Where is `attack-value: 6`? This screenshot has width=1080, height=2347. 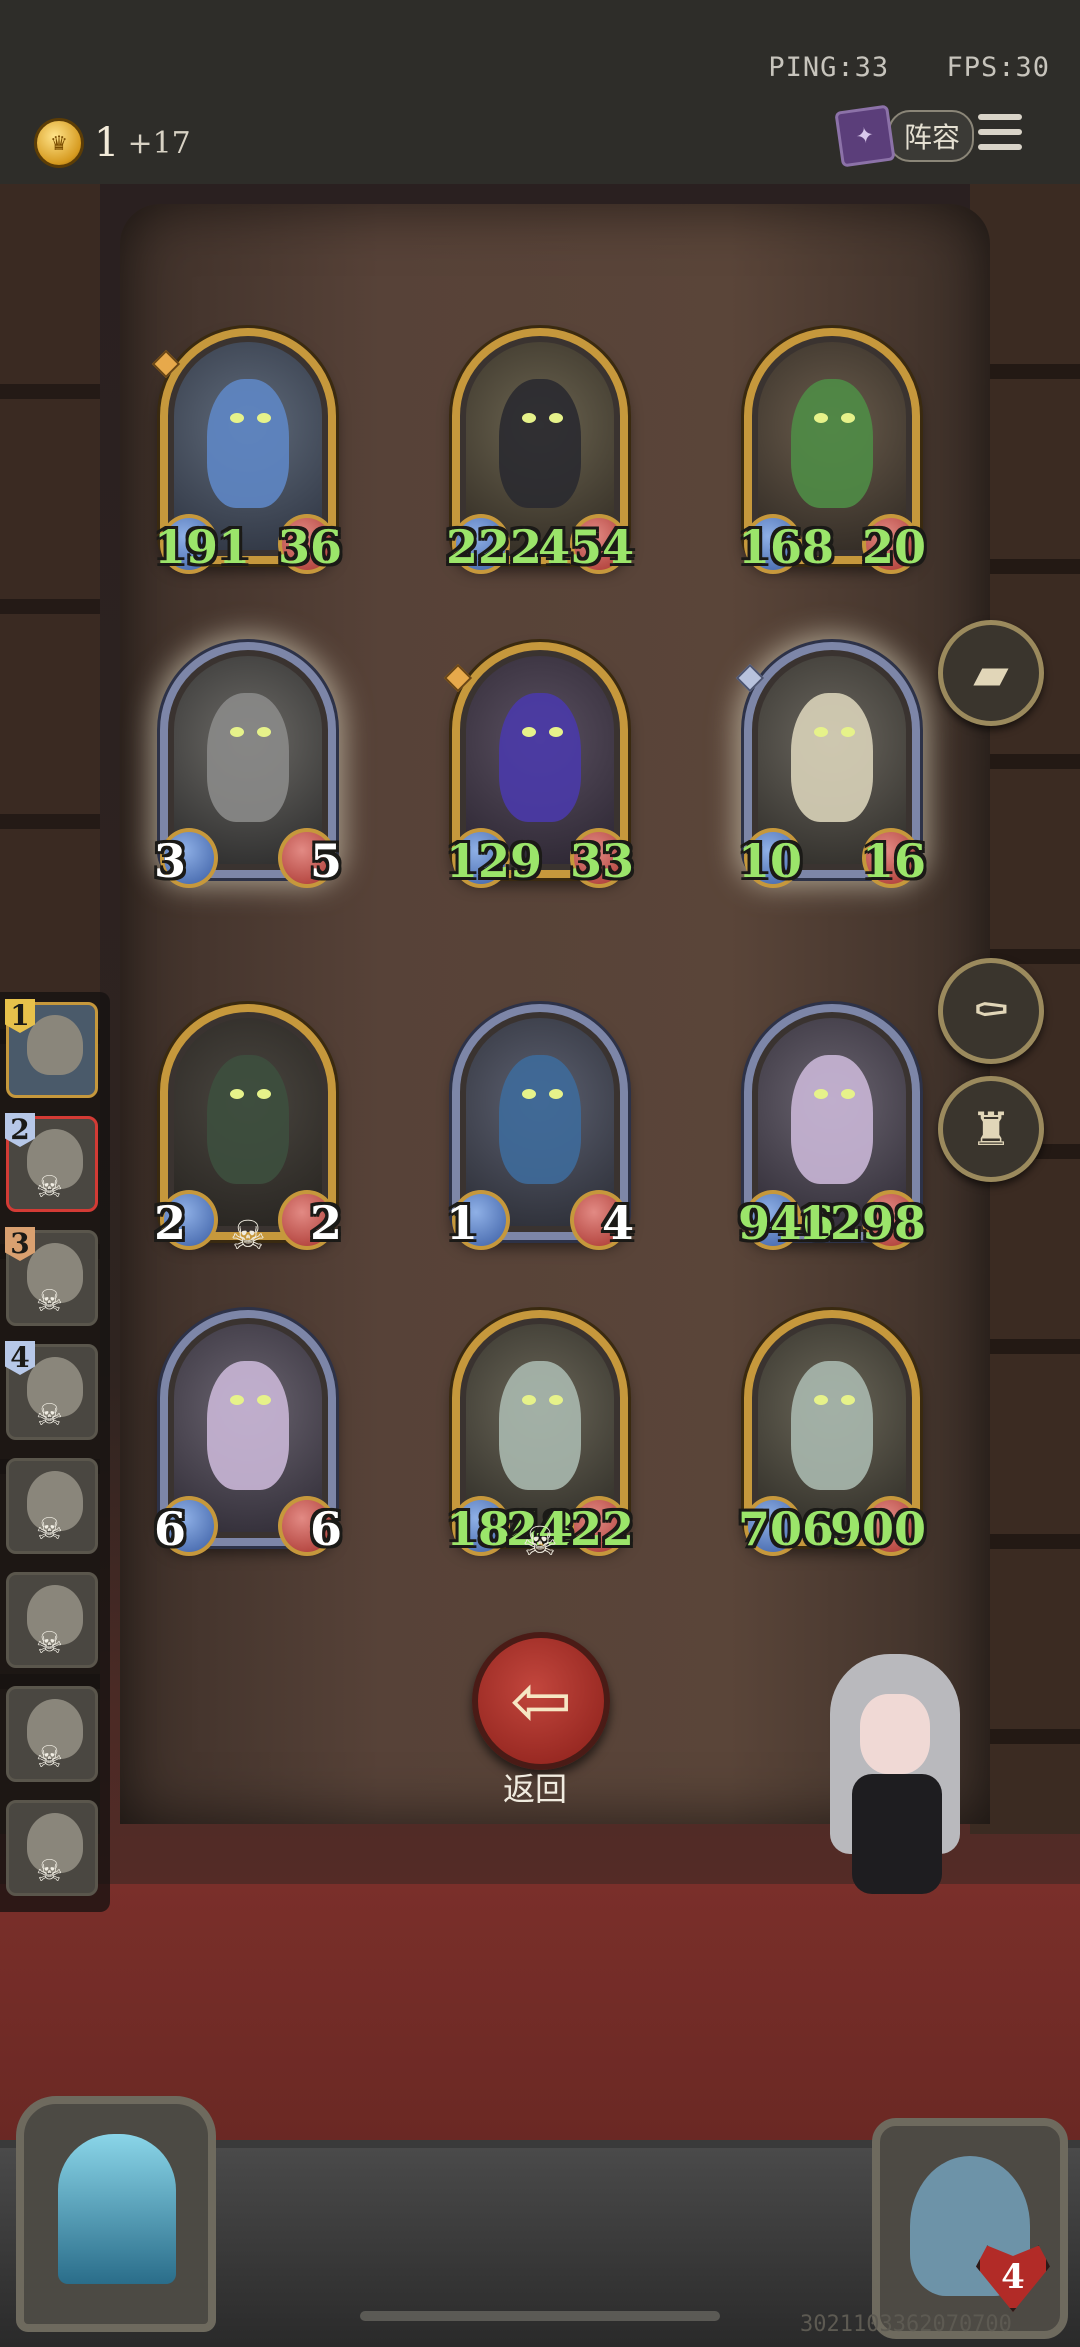
attack-value: 6 is located at coordinates (170, 1529).